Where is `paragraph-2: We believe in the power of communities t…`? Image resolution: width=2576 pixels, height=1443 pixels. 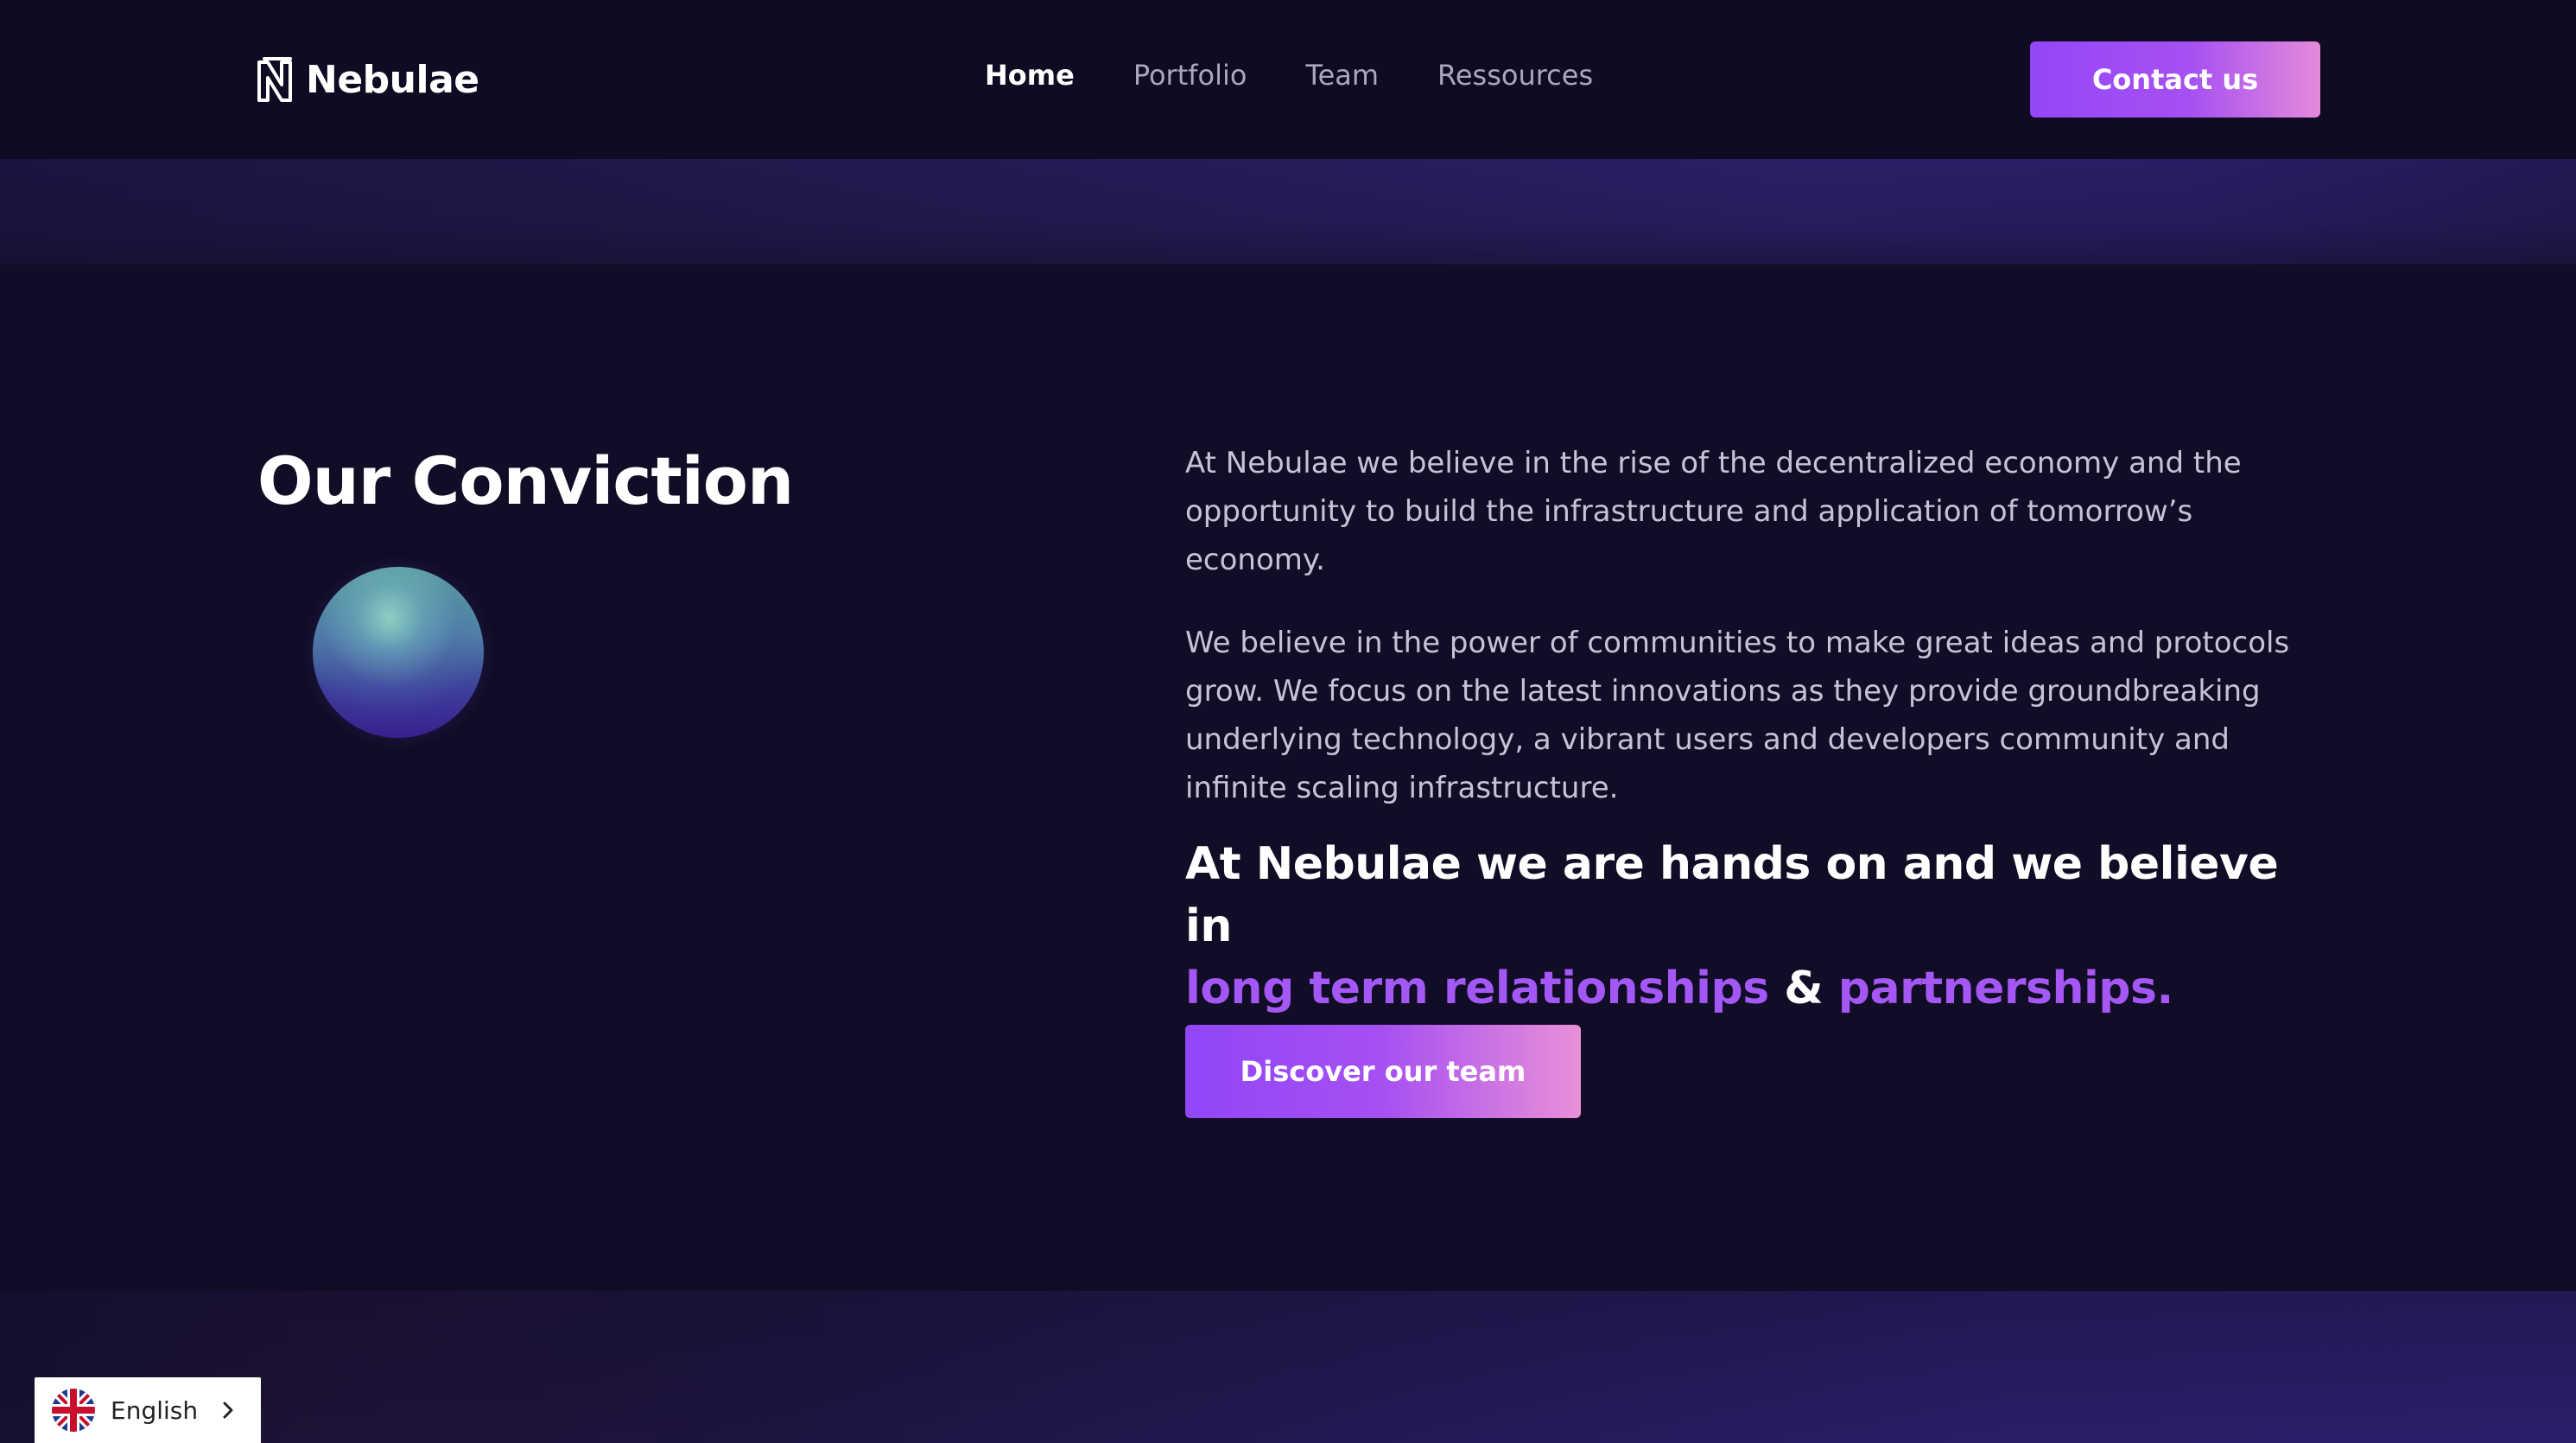
paragraph-2: We believe in the power of communities t… is located at coordinates (1737, 715).